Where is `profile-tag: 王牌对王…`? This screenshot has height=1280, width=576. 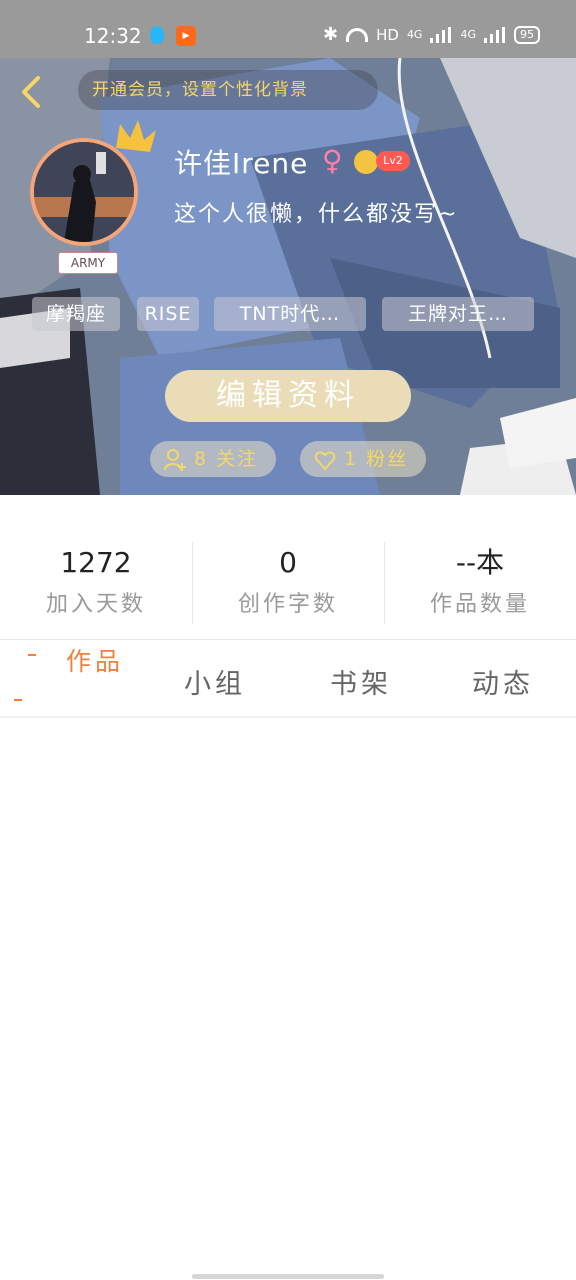
profile-tag: 王牌对王… is located at coordinates (458, 314).